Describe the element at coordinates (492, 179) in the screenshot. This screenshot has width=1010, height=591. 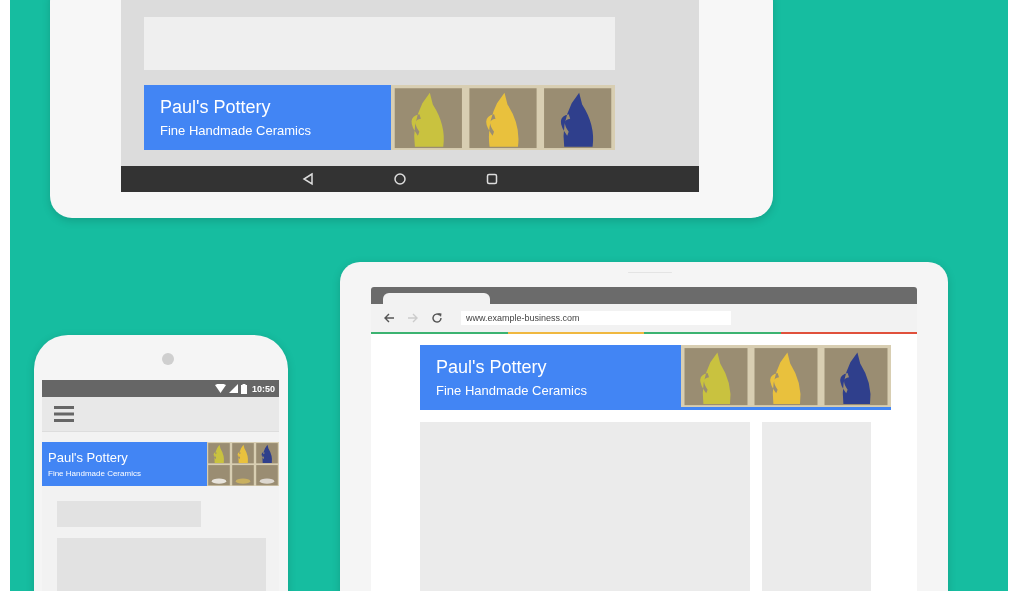
I see `recents-icon` at that location.